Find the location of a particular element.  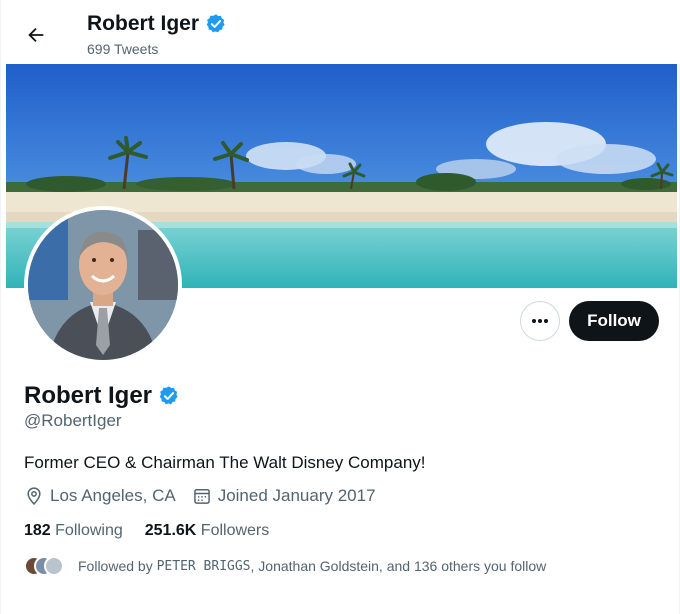

avatar is located at coordinates (54, 566).